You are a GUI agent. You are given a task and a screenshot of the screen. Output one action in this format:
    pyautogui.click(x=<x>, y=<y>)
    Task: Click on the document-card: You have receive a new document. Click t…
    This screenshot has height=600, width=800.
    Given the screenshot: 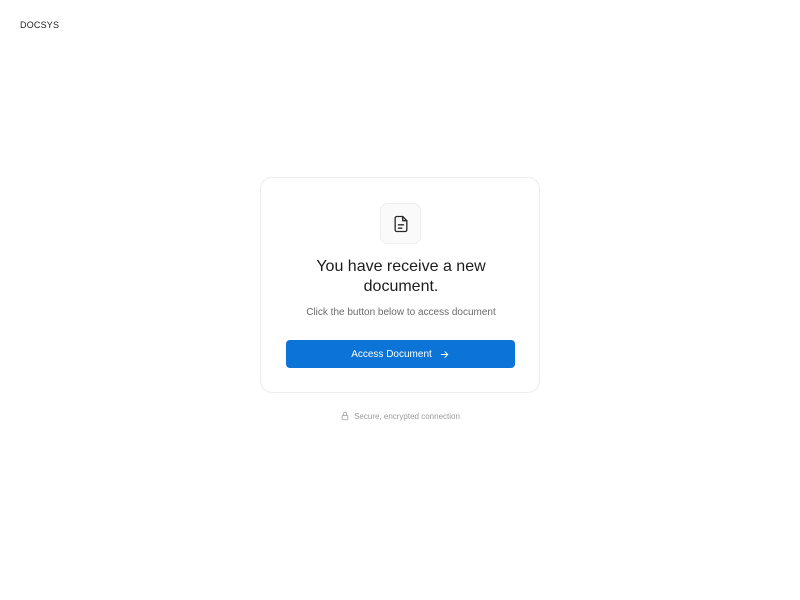 What is the action you would take?
    pyautogui.click(x=400, y=285)
    